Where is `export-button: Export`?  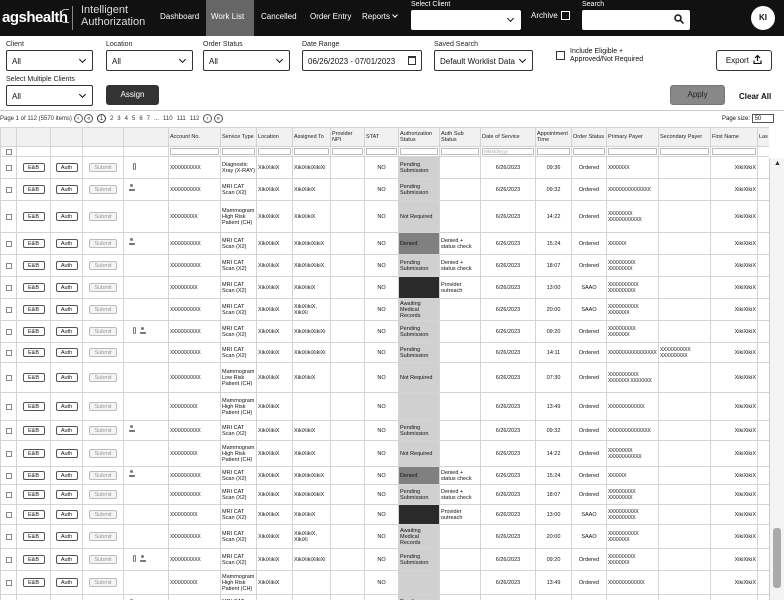 export-button: Export is located at coordinates (744, 60).